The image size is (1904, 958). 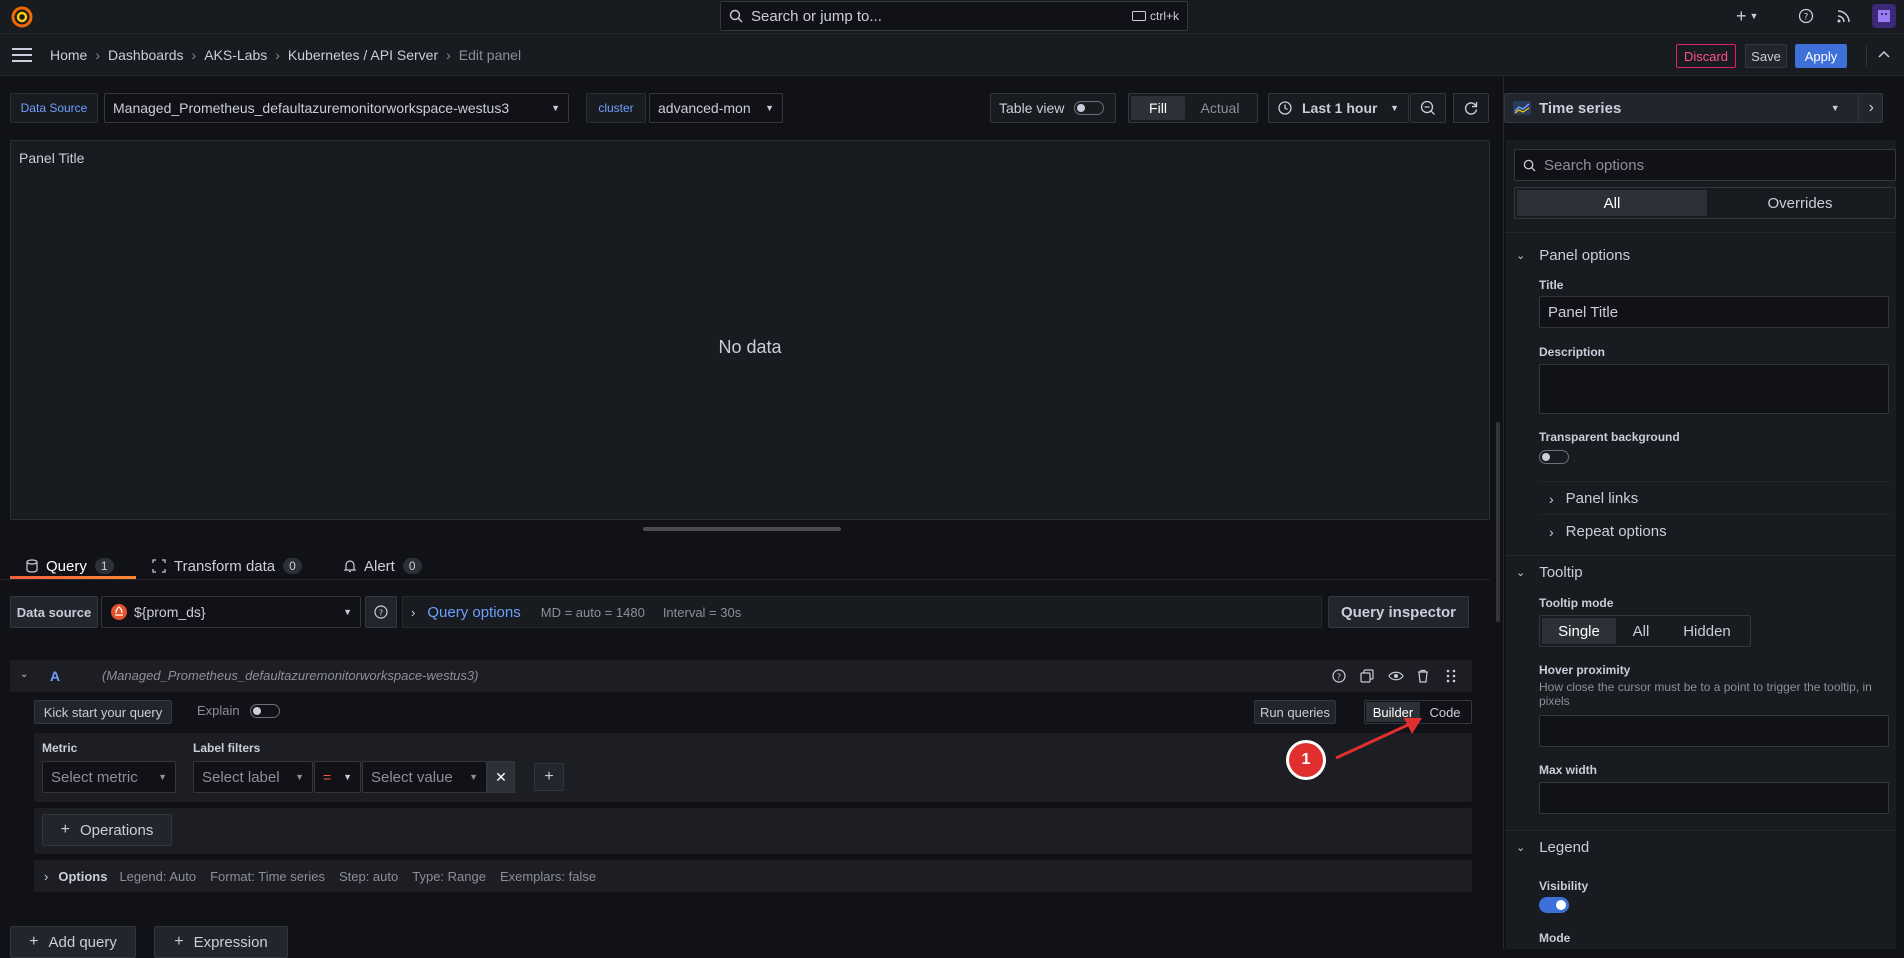 What do you see at coordinates (1884, 54) in the screenshot?
I see `chevron-up-icon` at bounding box center [1884, 54].